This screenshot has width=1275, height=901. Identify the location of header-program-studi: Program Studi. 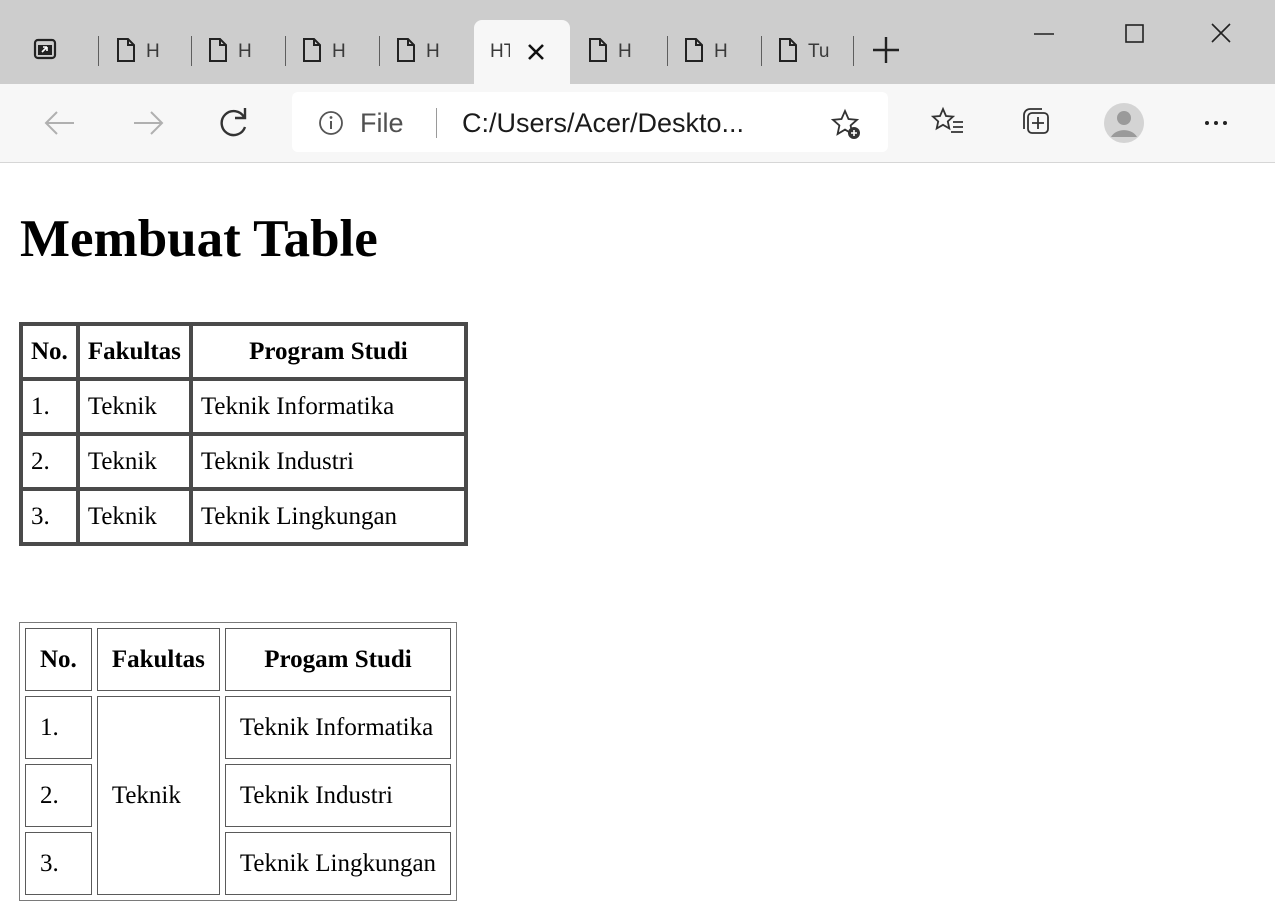
(328, 351).